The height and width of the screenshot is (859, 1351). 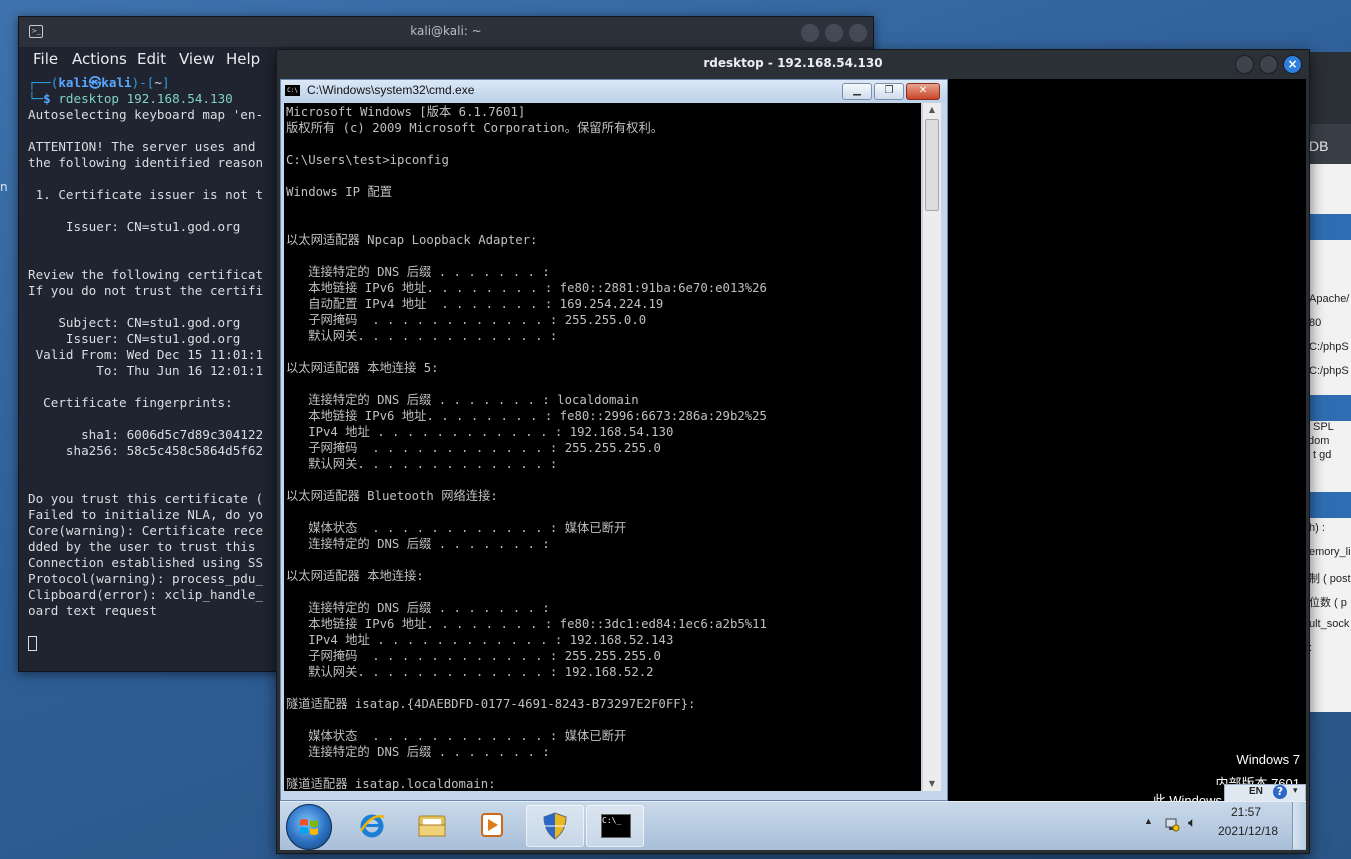 I want to click on terminal-line: oard text request, so click(x=92, y=610).